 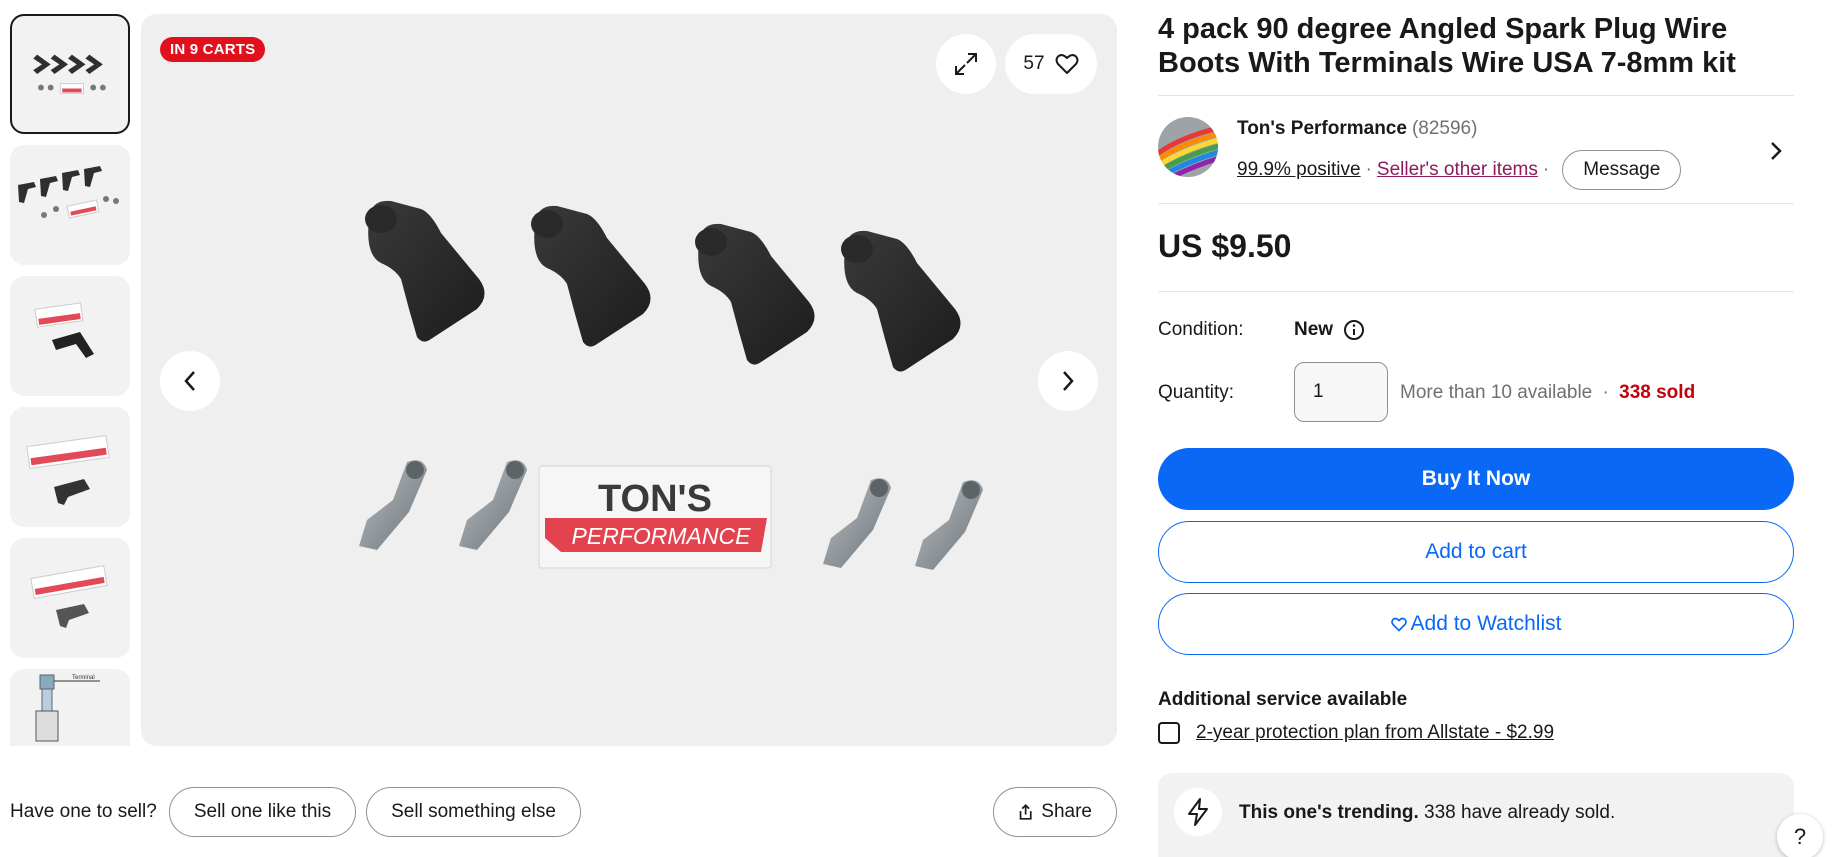 What do you see at coordinates (1066, 811) in the screenshot?
I see `share-label: Share` at bounding box center [1066, 811].